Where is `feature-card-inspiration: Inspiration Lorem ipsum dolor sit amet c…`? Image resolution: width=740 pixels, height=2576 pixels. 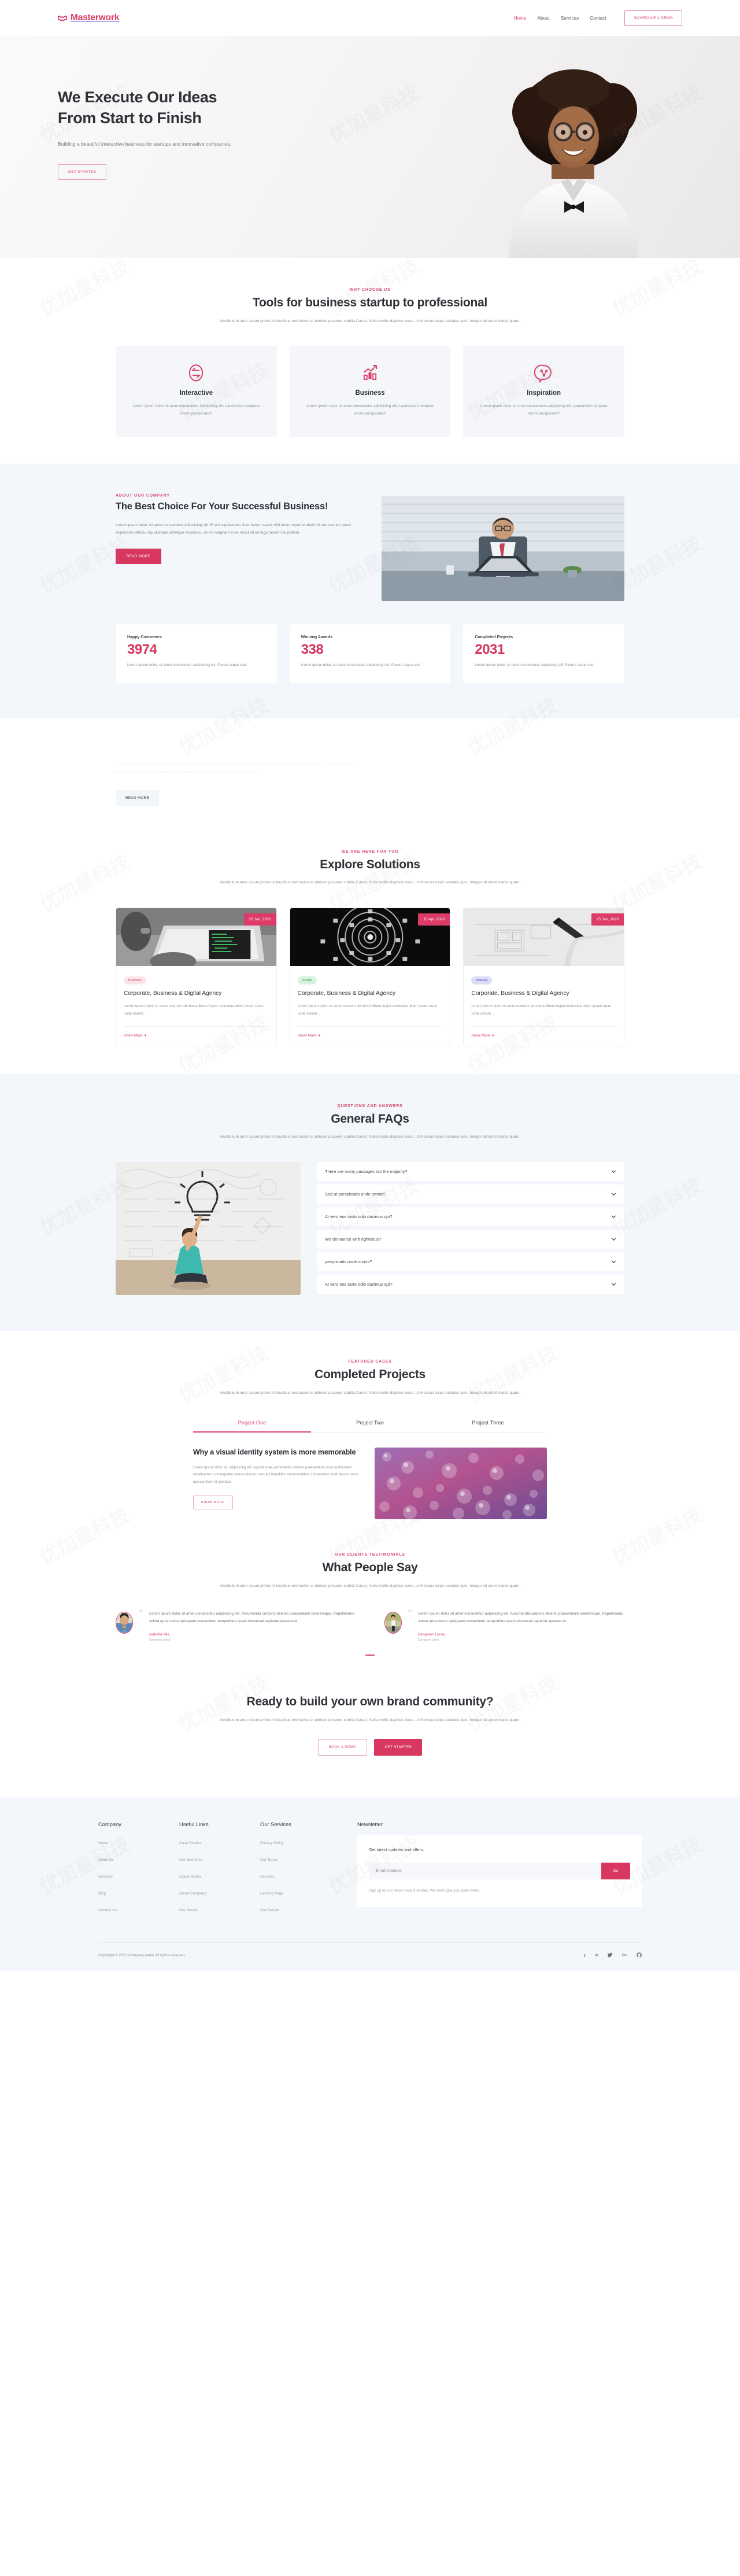
feature-card-inspiration: Inspiration Lorem ipsum dolor sit amet c… is located at coordinates (544, 392).